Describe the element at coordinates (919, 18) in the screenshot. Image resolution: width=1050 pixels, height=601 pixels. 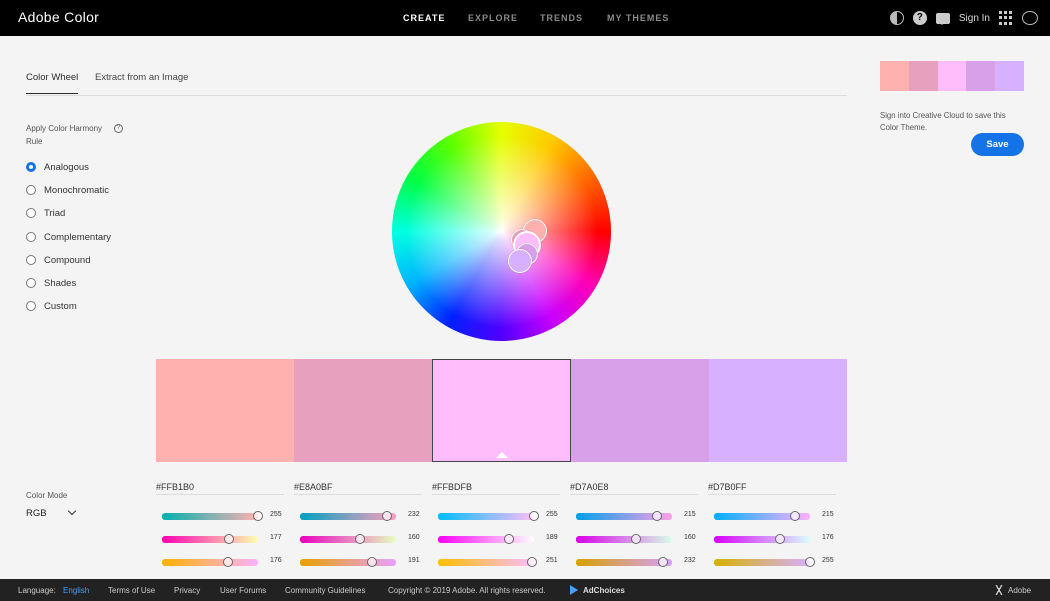
I see `help-icon: ?` at that location.